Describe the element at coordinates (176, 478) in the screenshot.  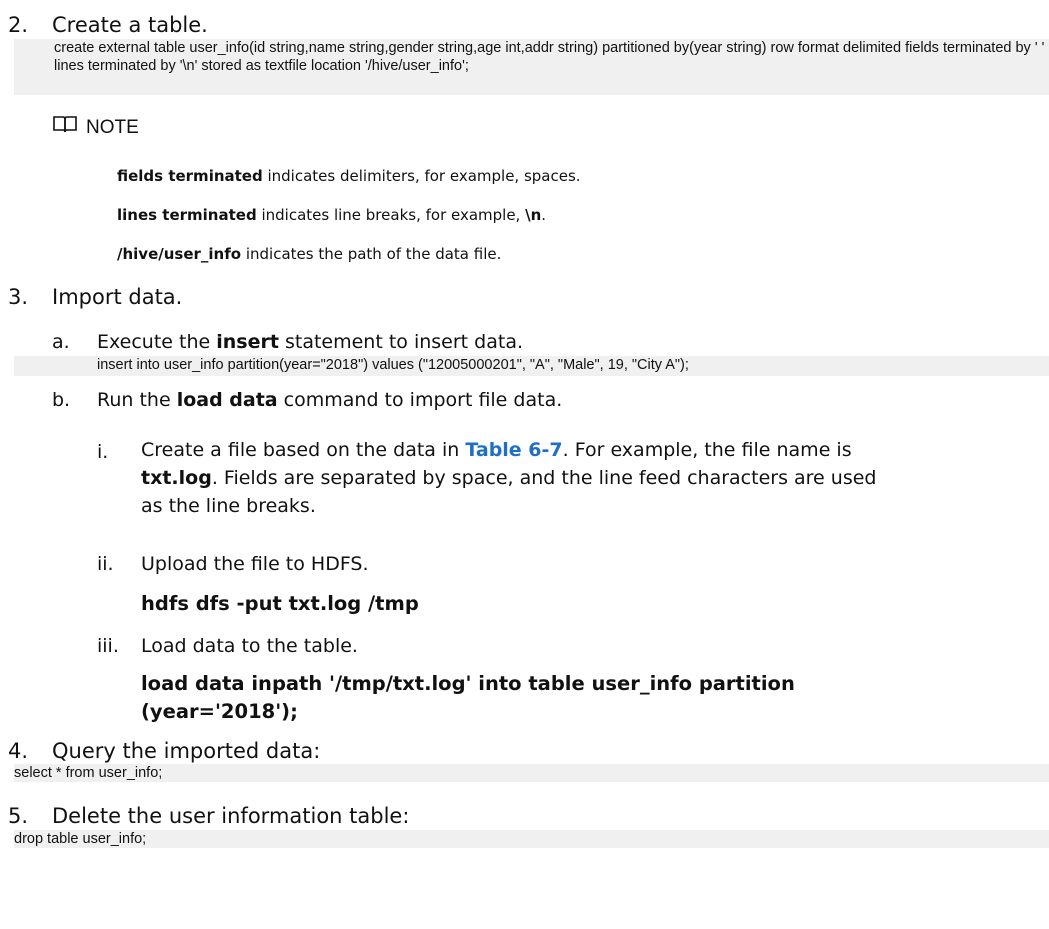
I see `step-3b-i-filename: txt.log` at that location.